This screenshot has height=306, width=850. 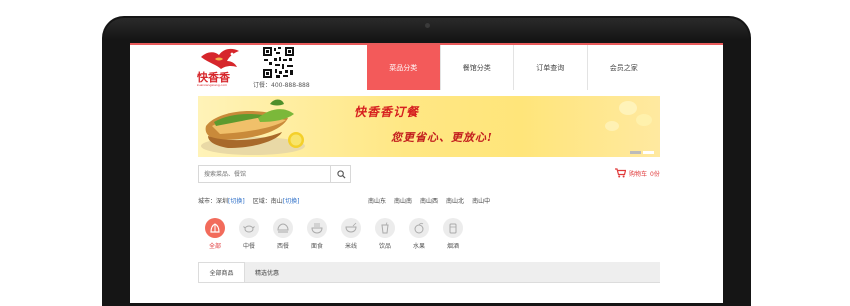 What do you see at coordinates (278, 62) in the screenshot?
I see `qr-code-icon` at bounding box center [278, 62].